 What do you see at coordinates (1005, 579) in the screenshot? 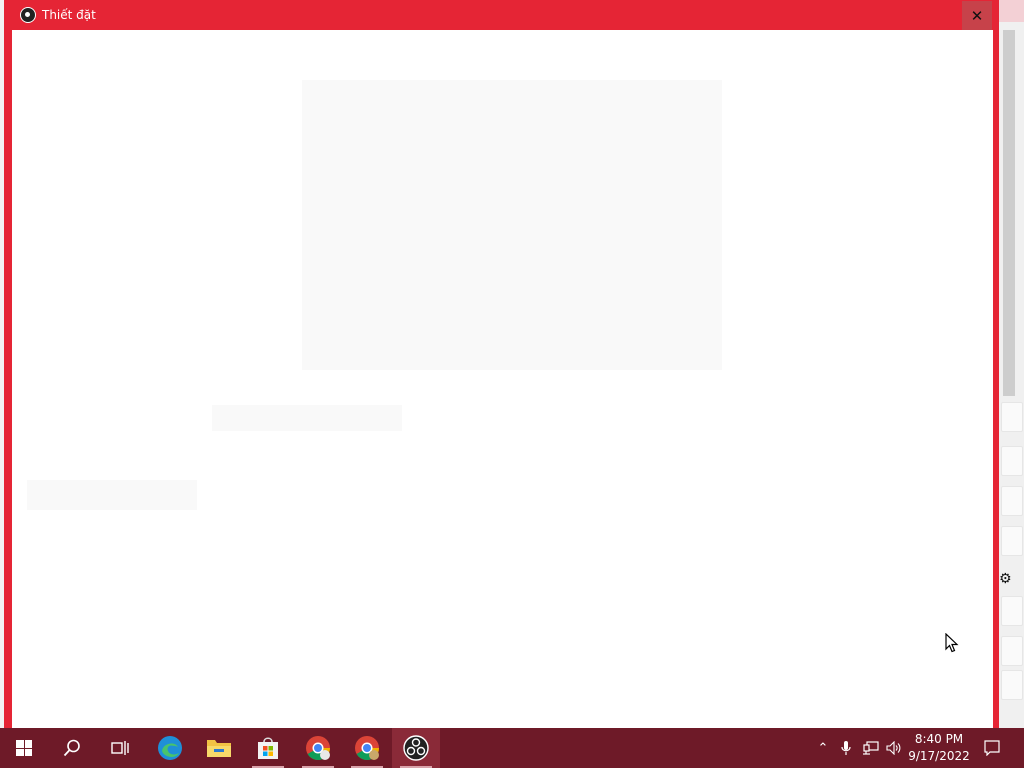
I see `gear-icon: ⚙` at bounding box center [1005, 579].